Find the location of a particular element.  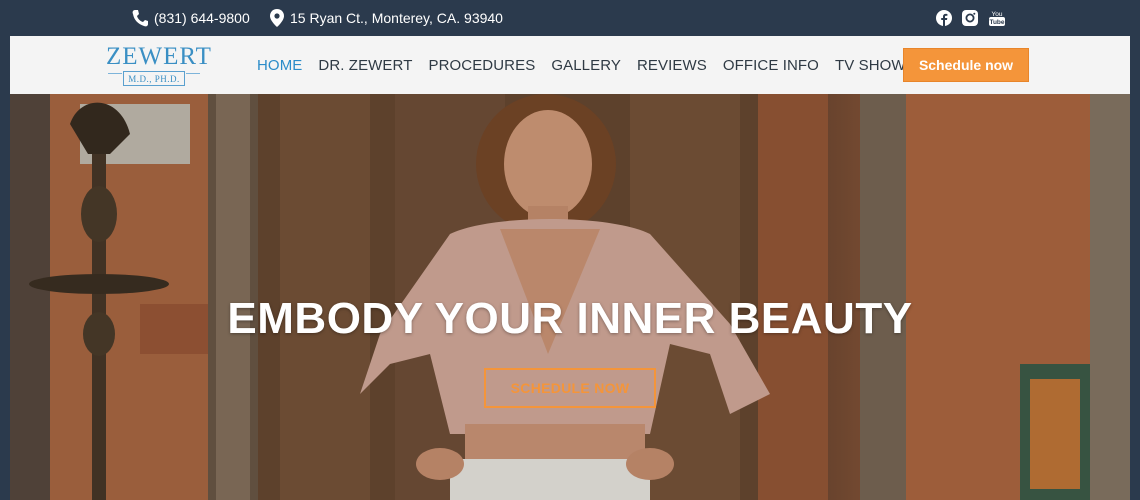

logo-name: ZEWERT is located at coordinates (159, 56).